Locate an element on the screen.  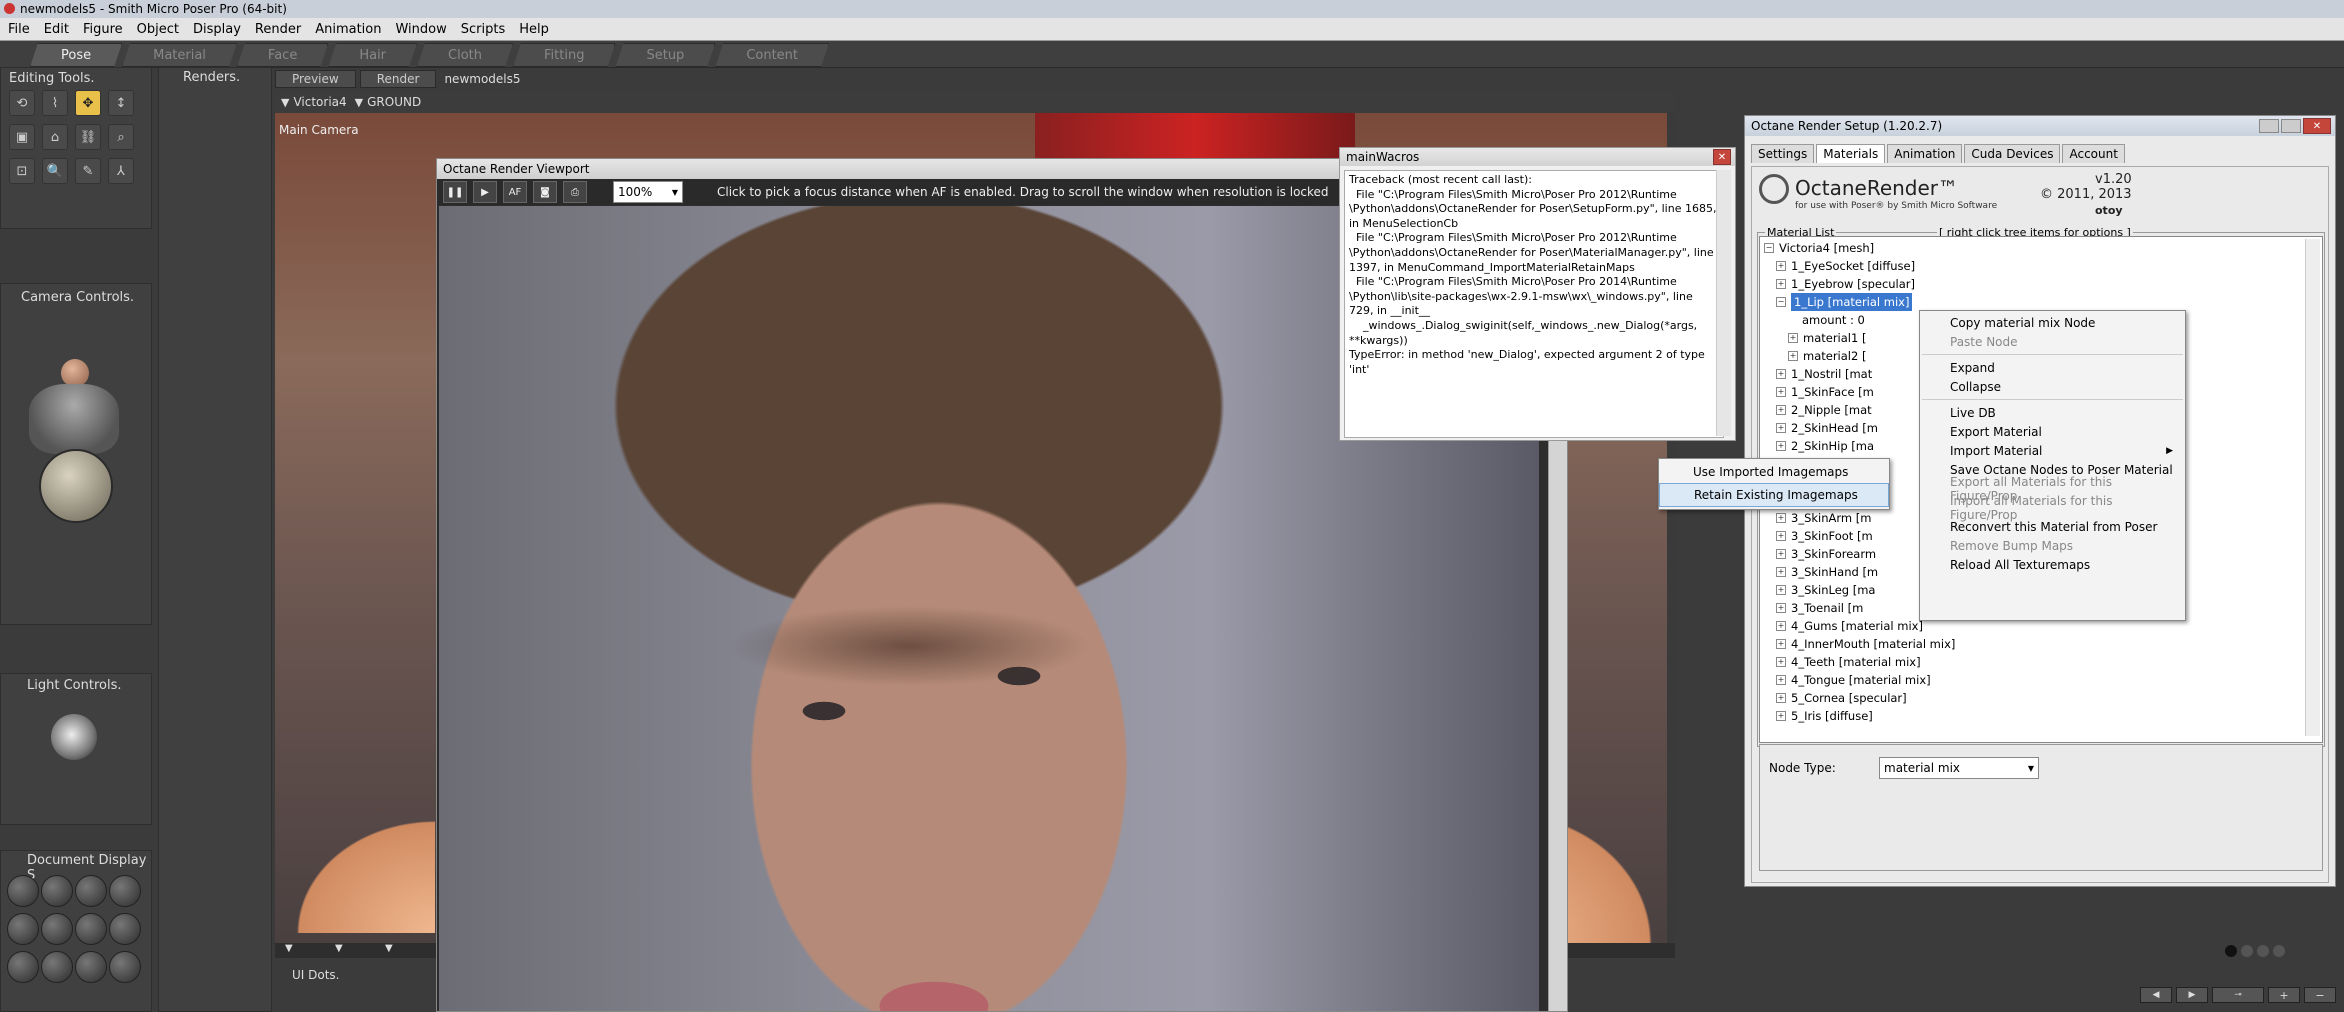
light-sphere-icon is located at coordinates (74, 737).